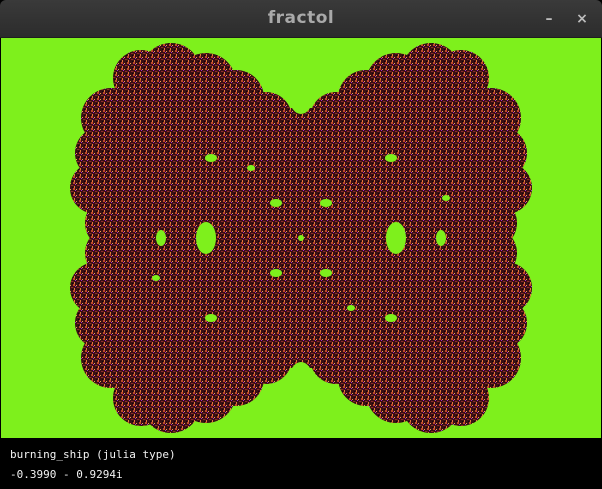 The image size is (602, 489). I want to click on title-bar: fractol – ×, so click(301, 19).